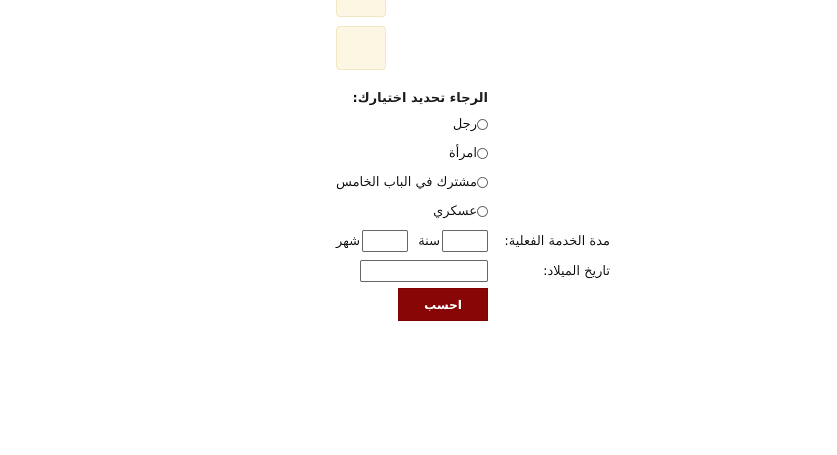 This screenshot has width=837, height=455. I want to click on form-heading: الرجاء تحديد اختيارك:, so click(420, 98).